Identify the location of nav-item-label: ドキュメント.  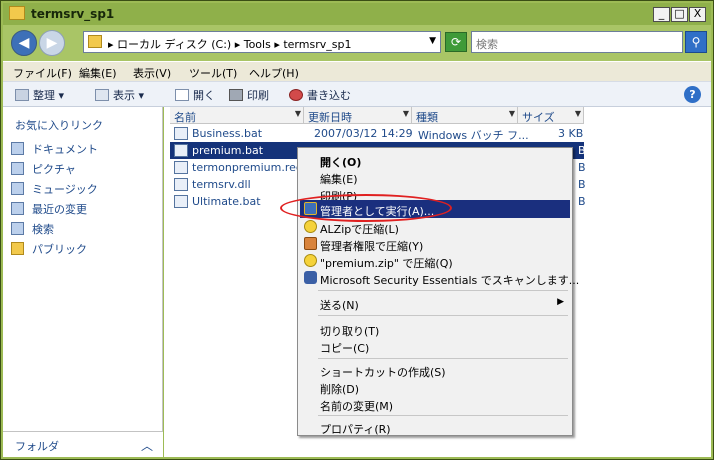
(65, 149).